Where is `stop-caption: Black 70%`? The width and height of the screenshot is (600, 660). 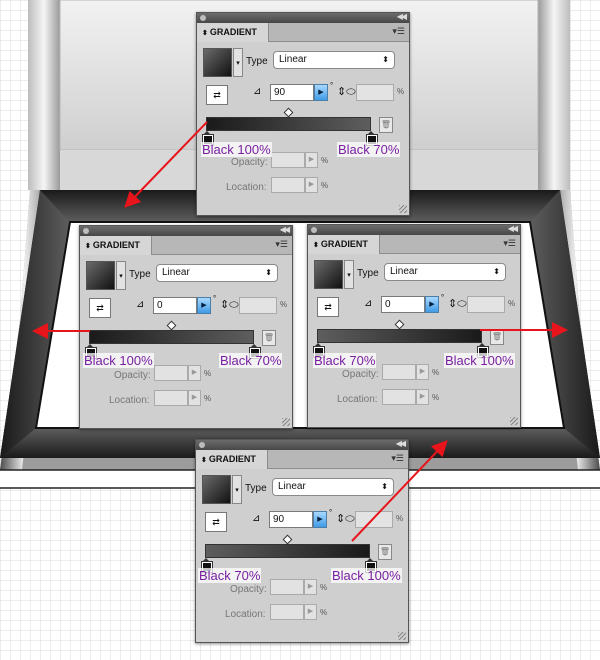 stop-caption: Black 70% is located at coordinates (251, 360).